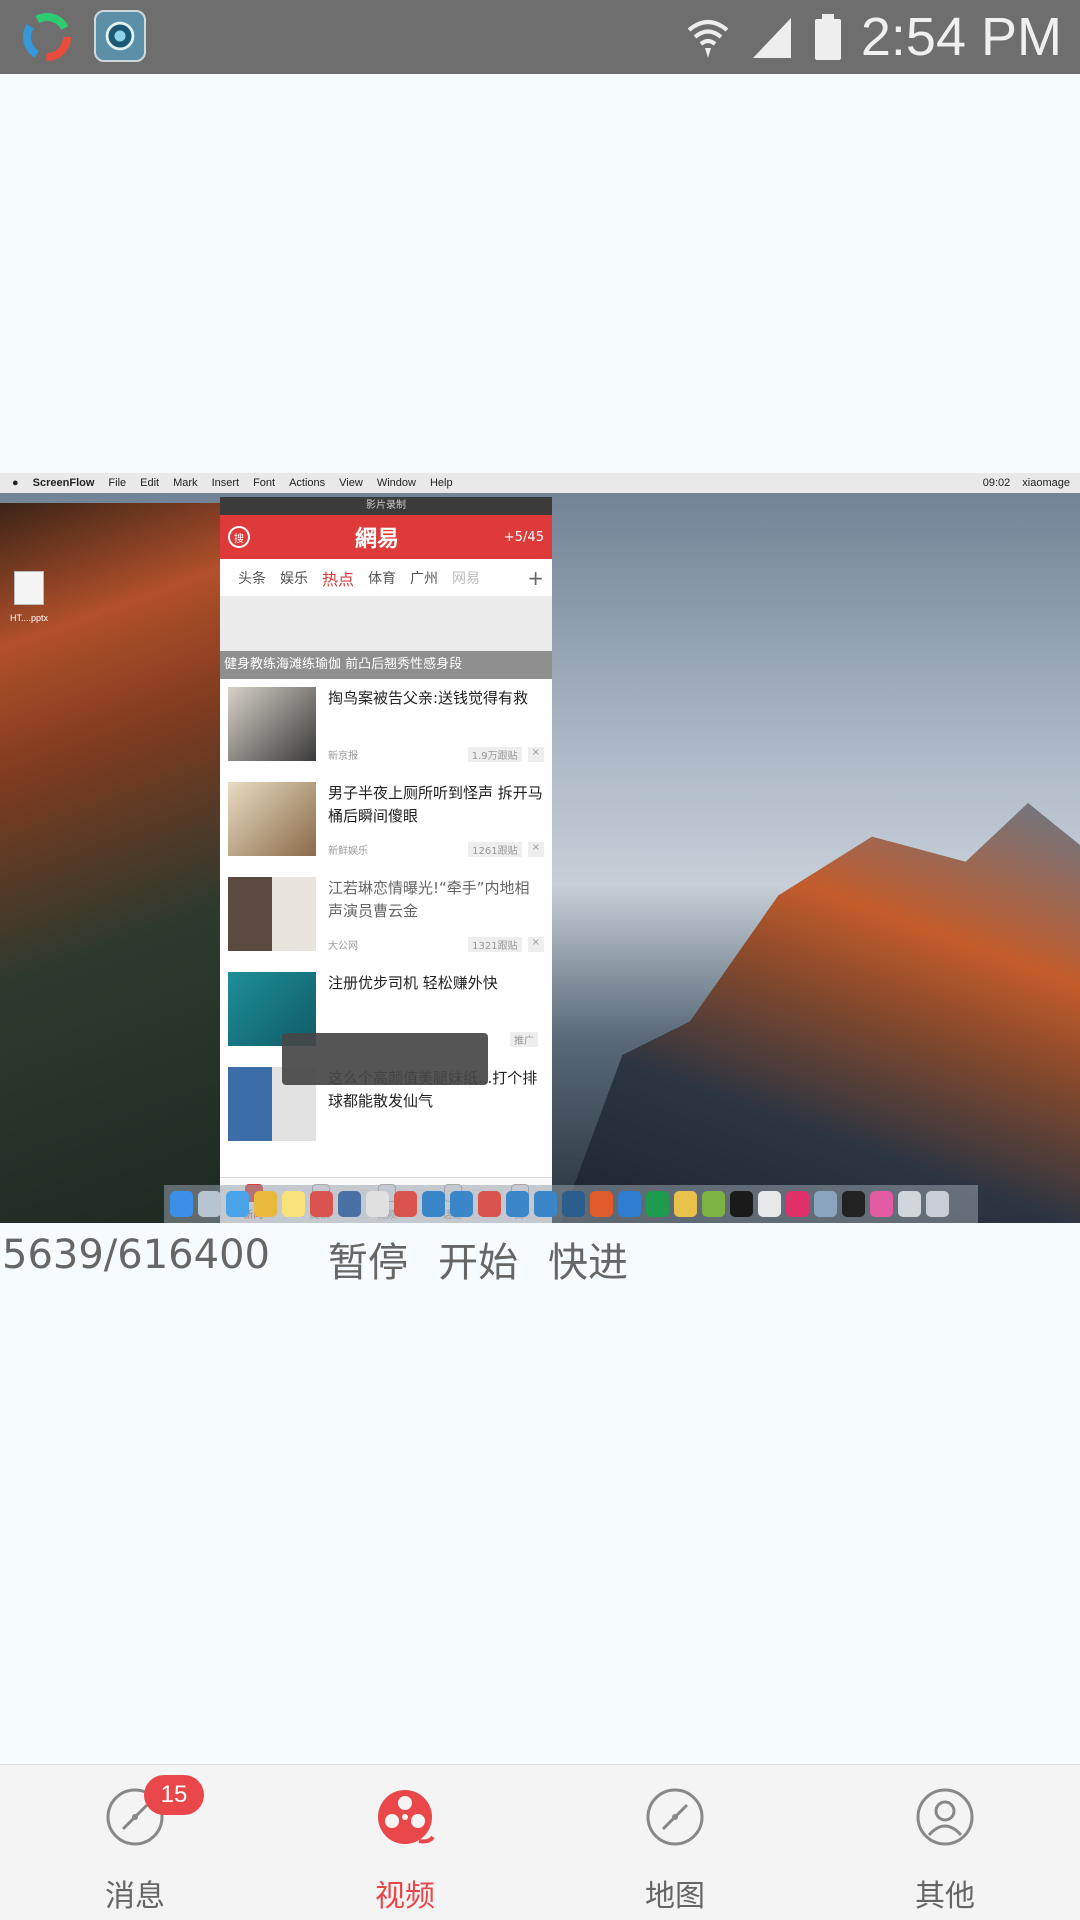  Describe the element at coordinates (881, 1204) in the screenshot. I see `itunes-icon` at that location.